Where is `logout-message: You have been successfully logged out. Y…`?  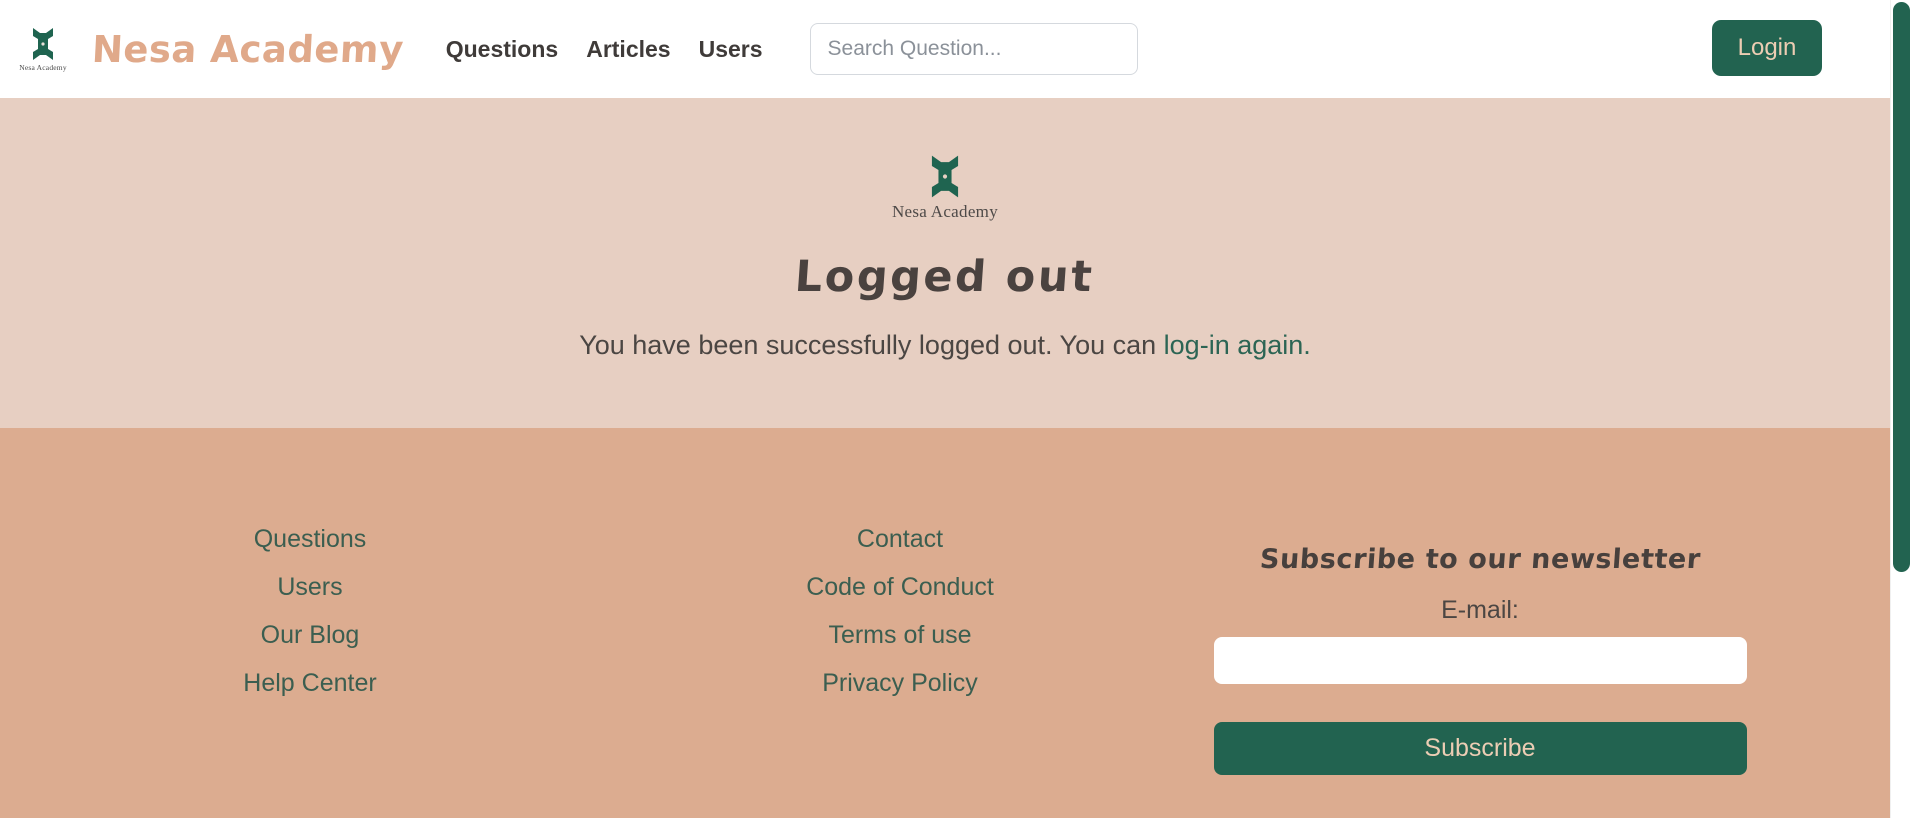
logout-message: You have been successfully logged out. Y… is located at coordinates (945, 345).